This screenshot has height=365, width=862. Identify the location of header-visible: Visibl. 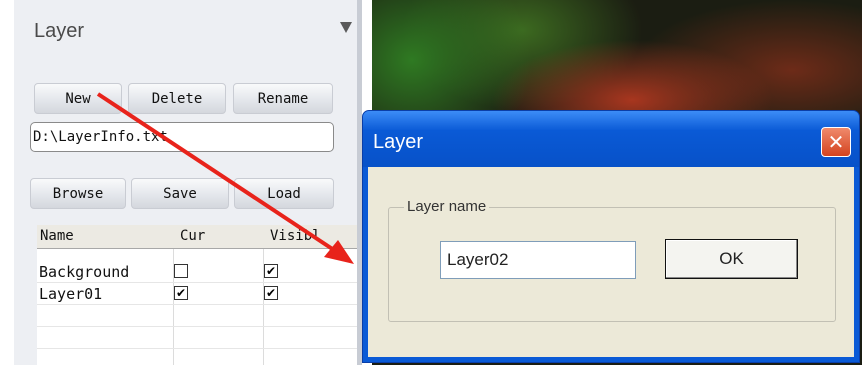
(295, 236).